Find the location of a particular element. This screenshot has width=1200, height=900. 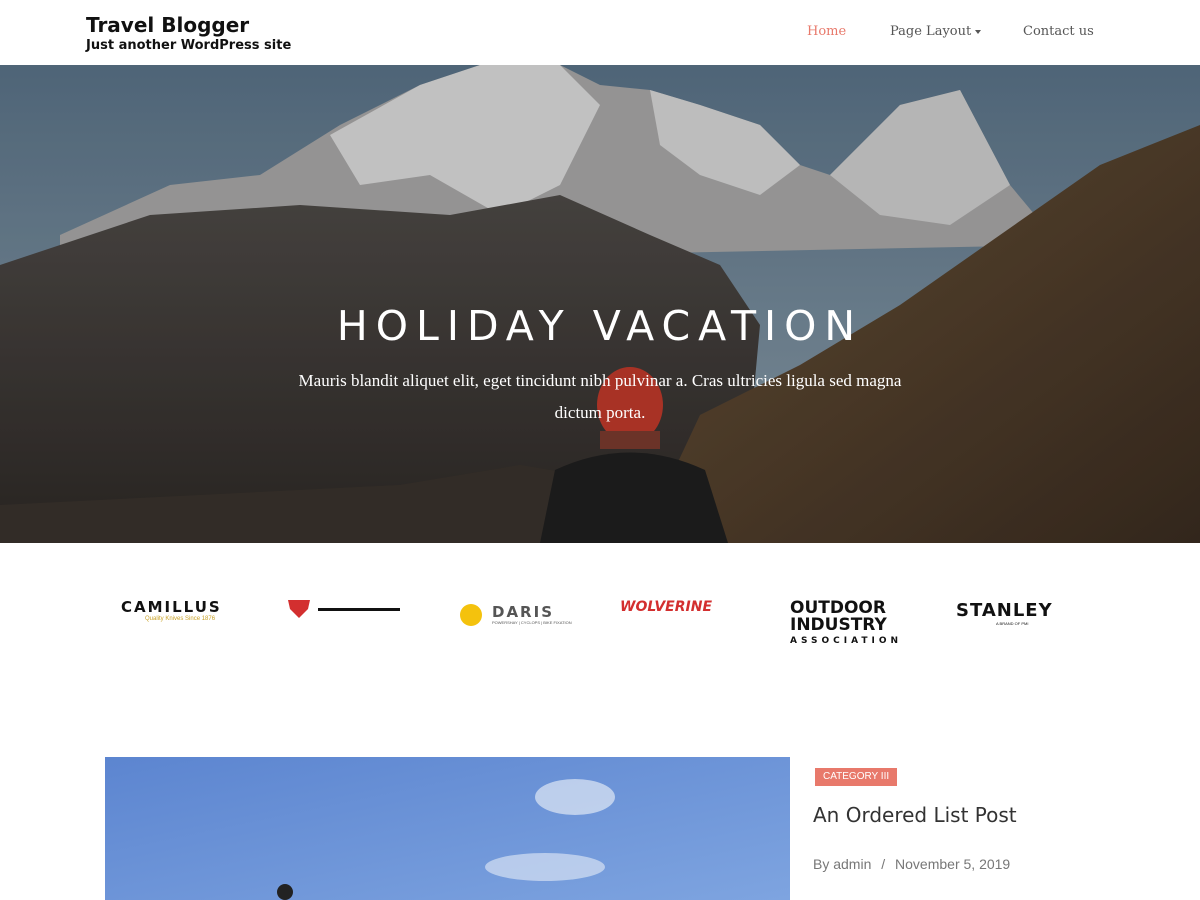

logo-wolverine: WOLVERINE is located at coordinates (685, 607).